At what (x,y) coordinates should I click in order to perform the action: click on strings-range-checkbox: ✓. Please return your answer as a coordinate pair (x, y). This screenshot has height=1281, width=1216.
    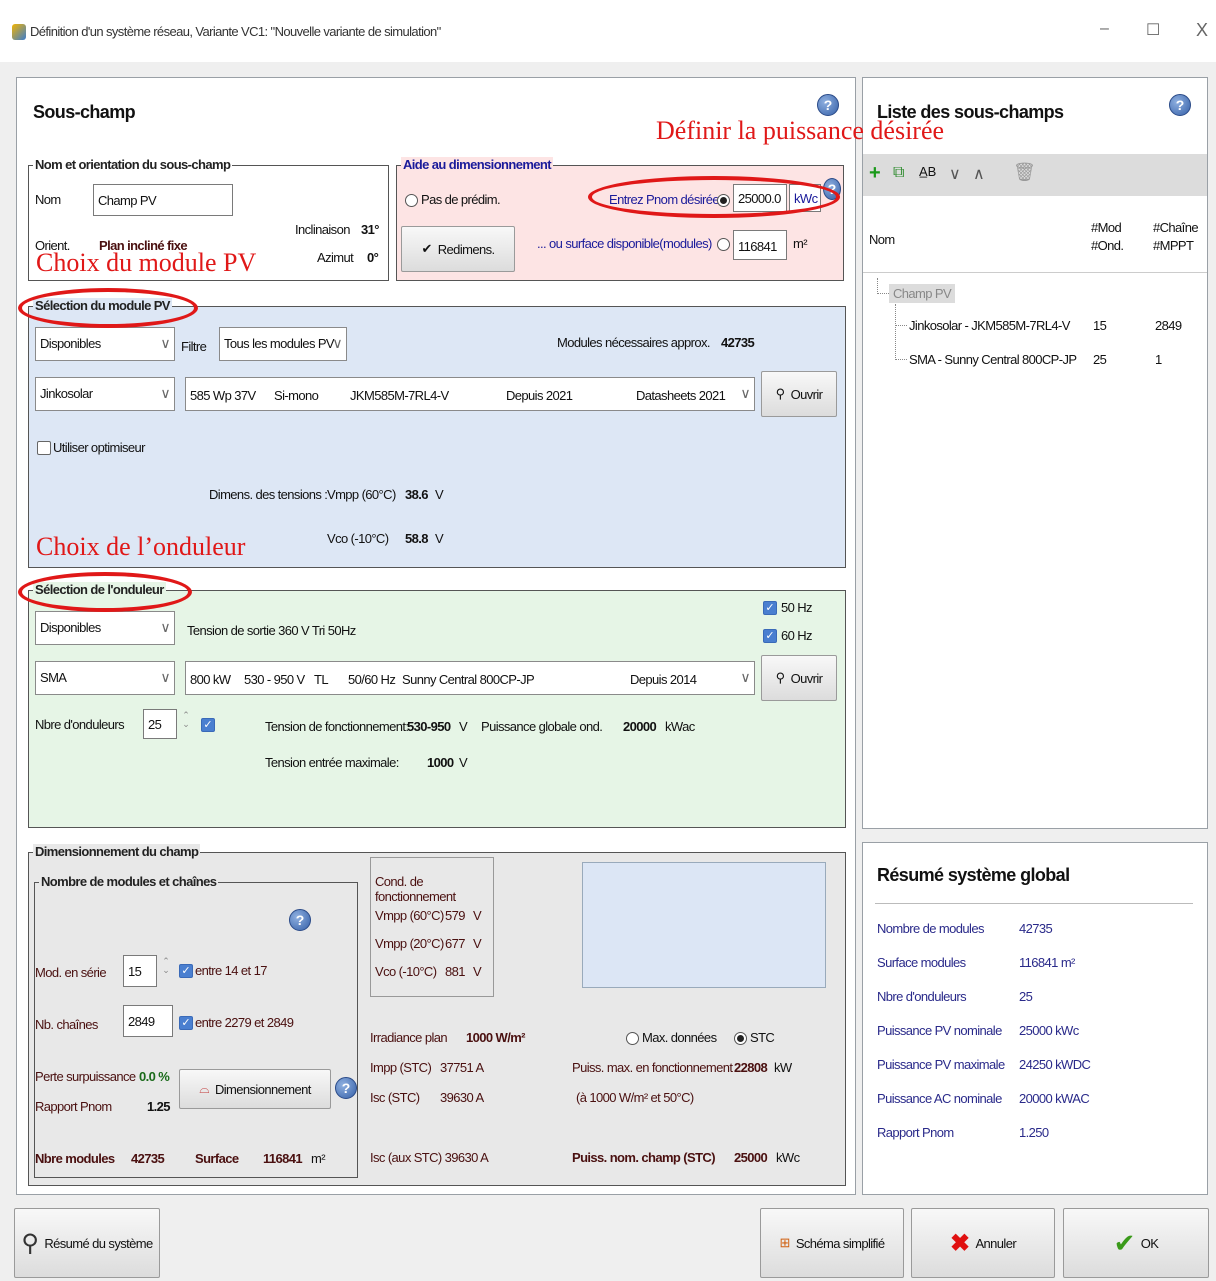
    Looking at the image, I should click on (186, 1023).